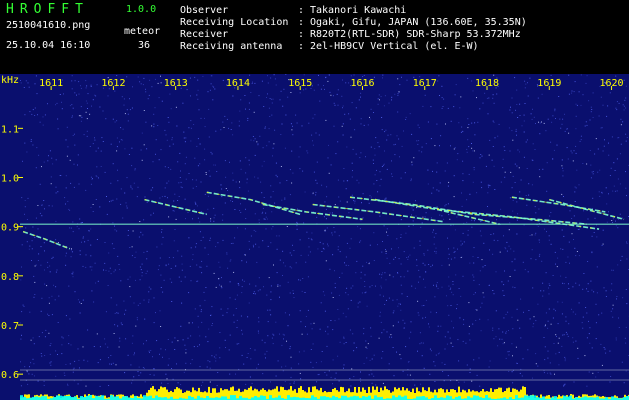  What do you see at coordinates (10, 375) in the screenshot?
I see `y-tick-label: 0.6` at bounding box center [10, 375].